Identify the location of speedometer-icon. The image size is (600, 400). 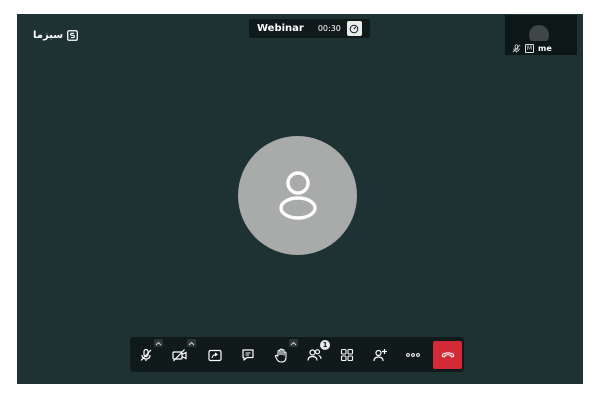
(354, 28).